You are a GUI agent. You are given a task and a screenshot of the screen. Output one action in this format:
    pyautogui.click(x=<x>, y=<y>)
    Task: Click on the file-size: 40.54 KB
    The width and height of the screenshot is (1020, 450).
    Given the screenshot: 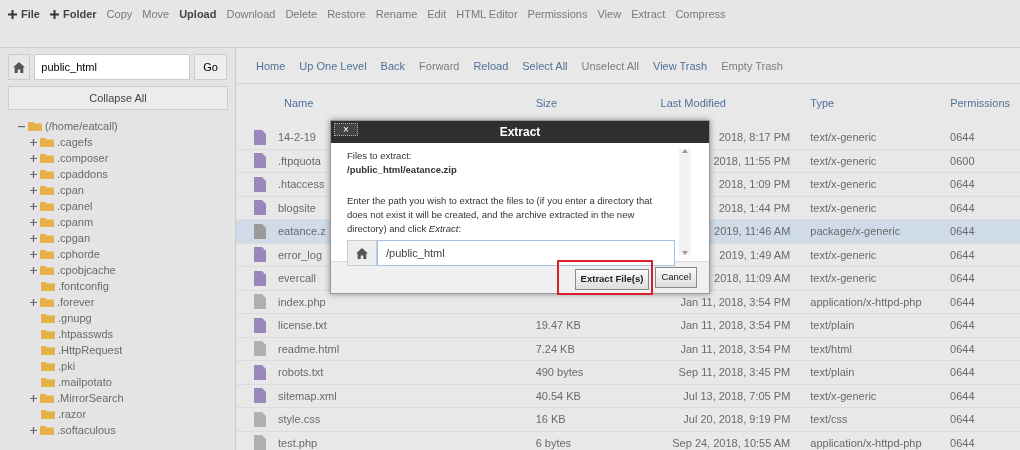 What is the action you would take?
    pyautogui.click(x=558, y=395)
    